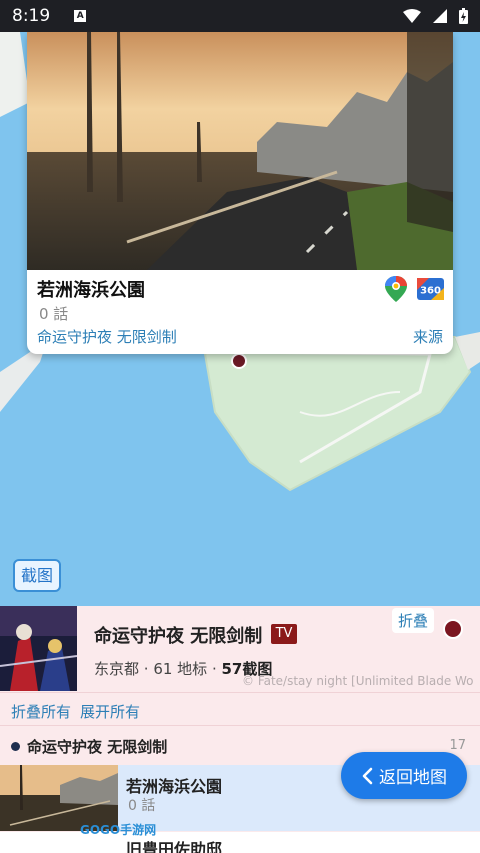 The height and width of the screenshot is (853, 480). Describe the element at coordinates (110, 711) in the screenshot. I see `expand-all-button: 展开所有` at that location.